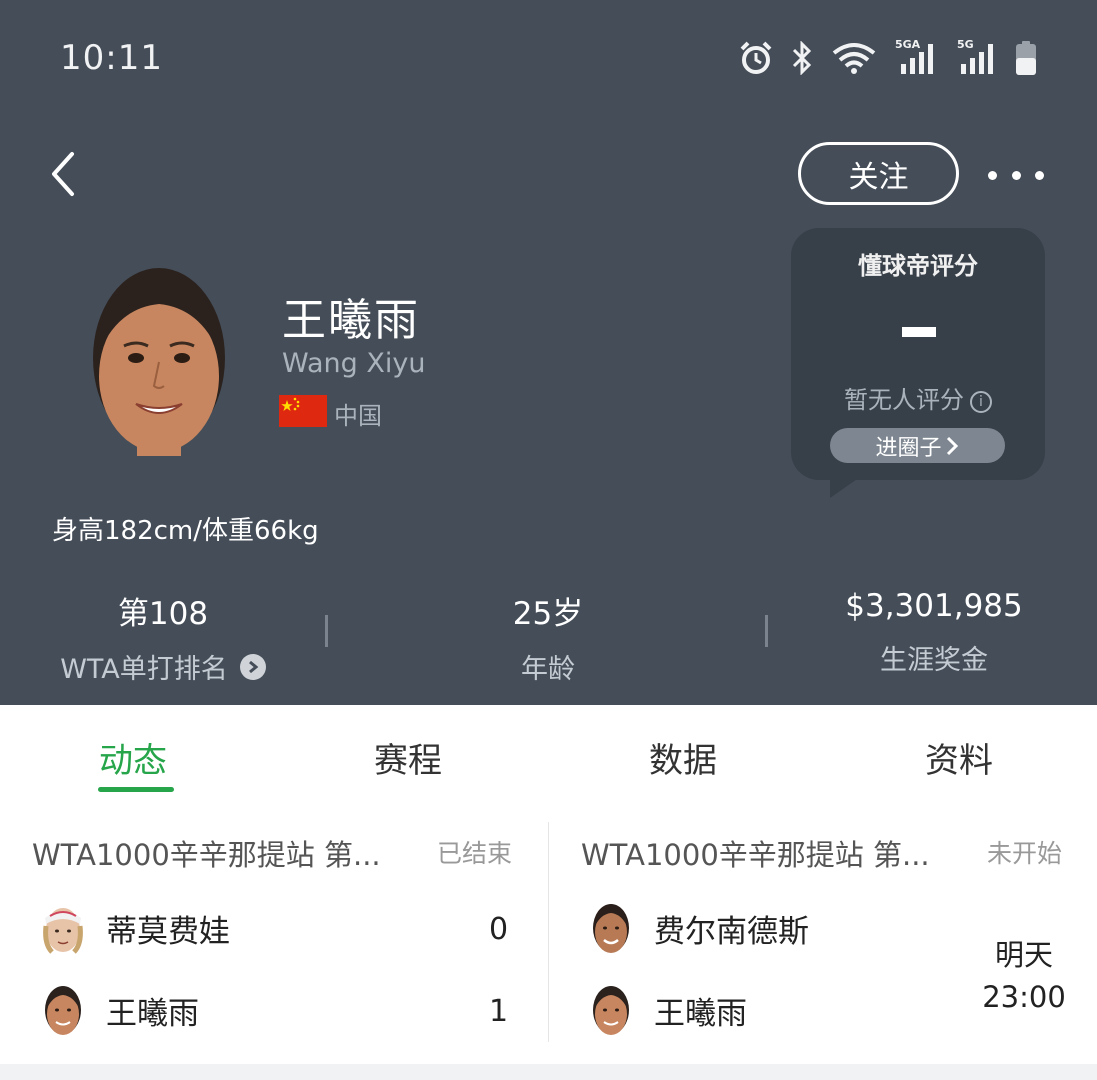 Image resolution: width=1097 pixels, height=1080 pixels. Describe the element at coordinates (918, 354) in the screenshot. I see `rating-panel: 懂球帝评分 暂无人评分 i 进圈子` at that location.